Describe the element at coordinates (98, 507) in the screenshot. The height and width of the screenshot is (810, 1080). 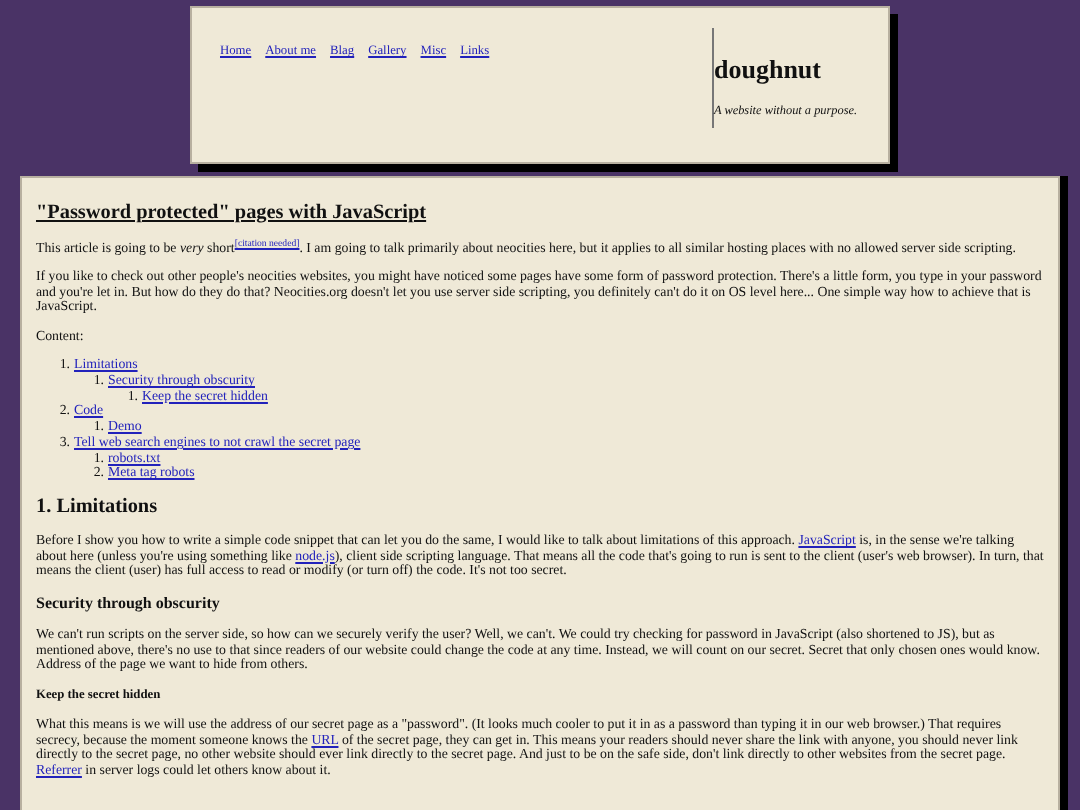
I see `section-heading: 1. Limitations` at that location.